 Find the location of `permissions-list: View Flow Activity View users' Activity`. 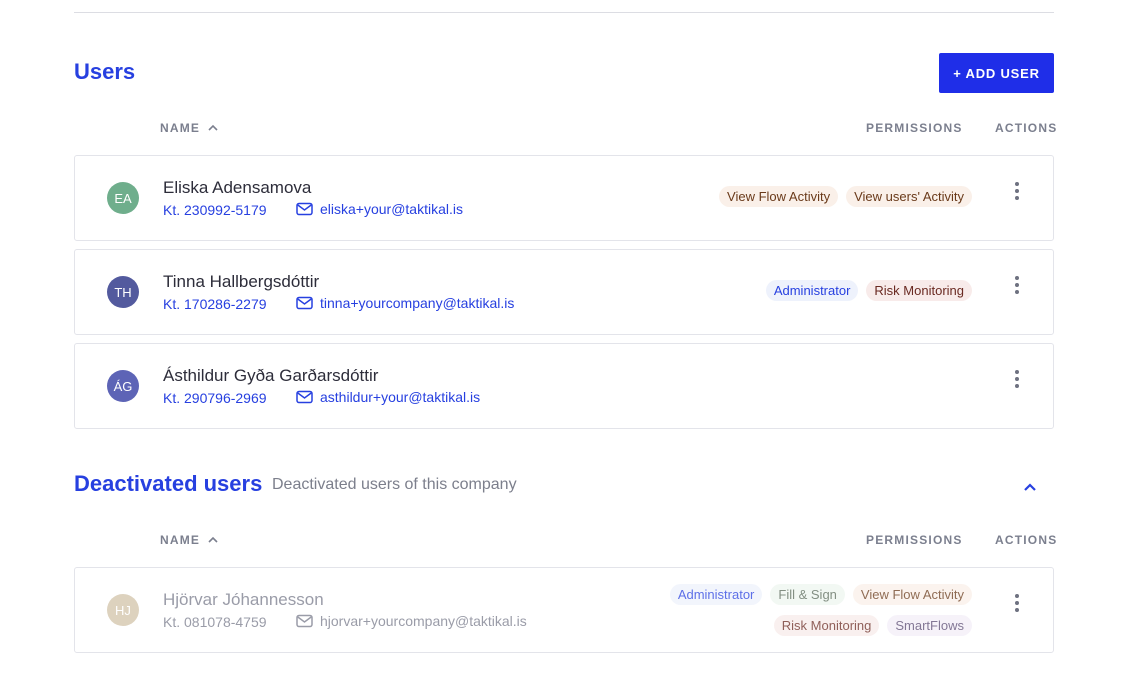

permissions-list: View Flow Activity View users' Activity is located at coordinates (845, 196).